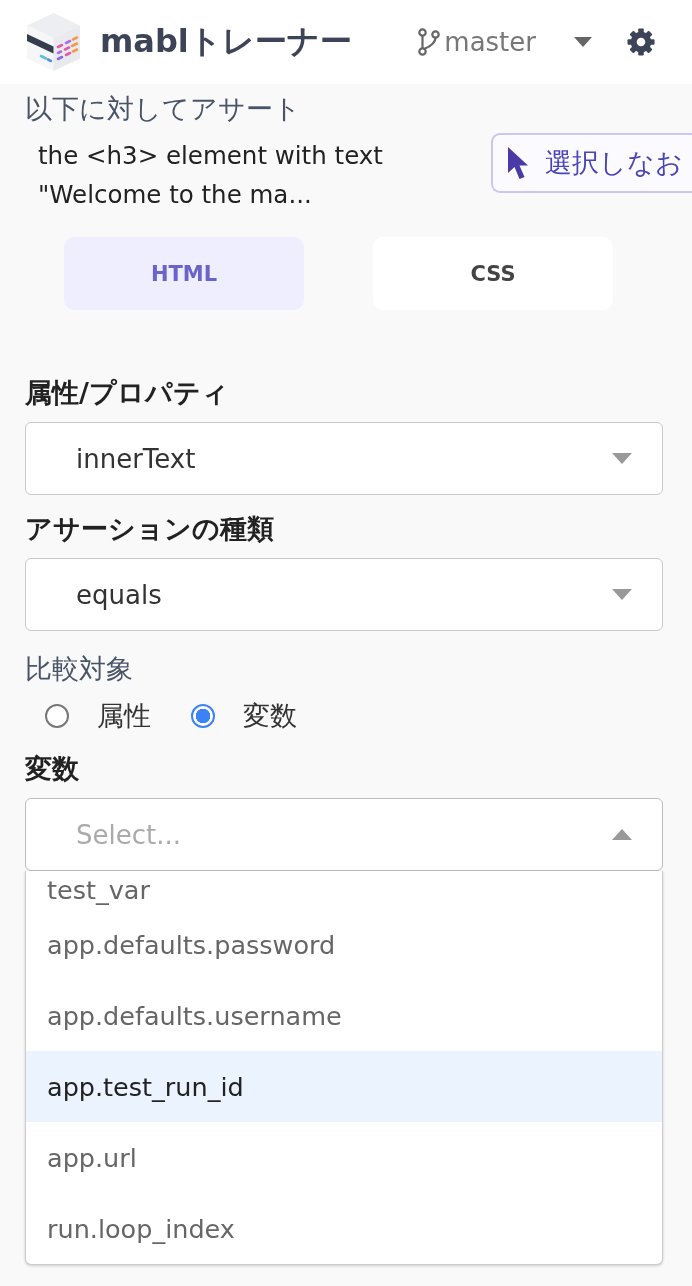 Image resolution: width=692 pixels, height=1286 pixels. I want to click on select-field: equals, so click(344, 594).